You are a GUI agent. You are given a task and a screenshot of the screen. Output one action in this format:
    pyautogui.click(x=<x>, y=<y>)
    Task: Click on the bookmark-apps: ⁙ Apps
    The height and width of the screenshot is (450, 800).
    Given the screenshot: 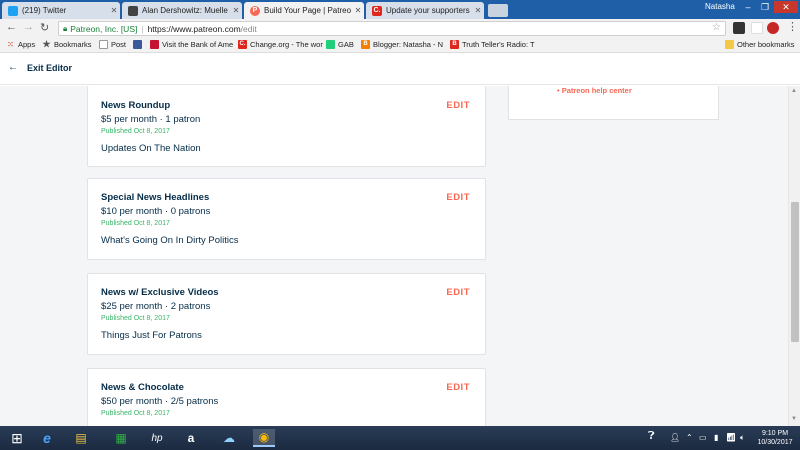 What is the action you would take?
    pyautogui.click(x=20, y=44)
    